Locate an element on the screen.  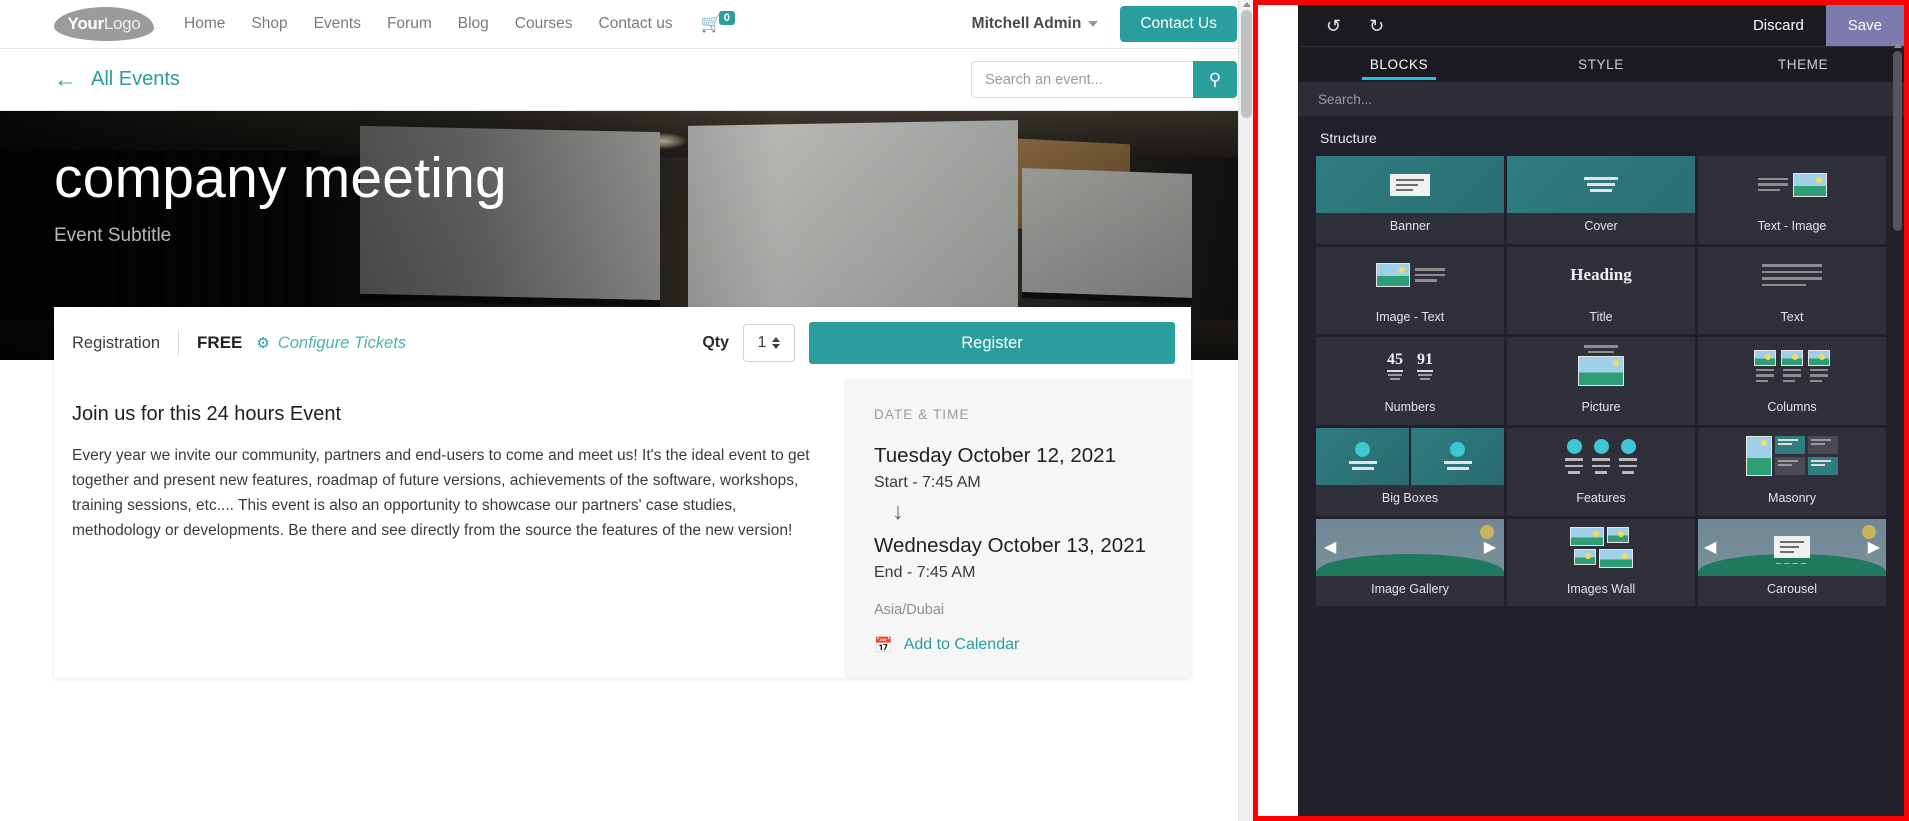
configure-tickets-label: Configure Tickets is located at coordinates (342, 342).